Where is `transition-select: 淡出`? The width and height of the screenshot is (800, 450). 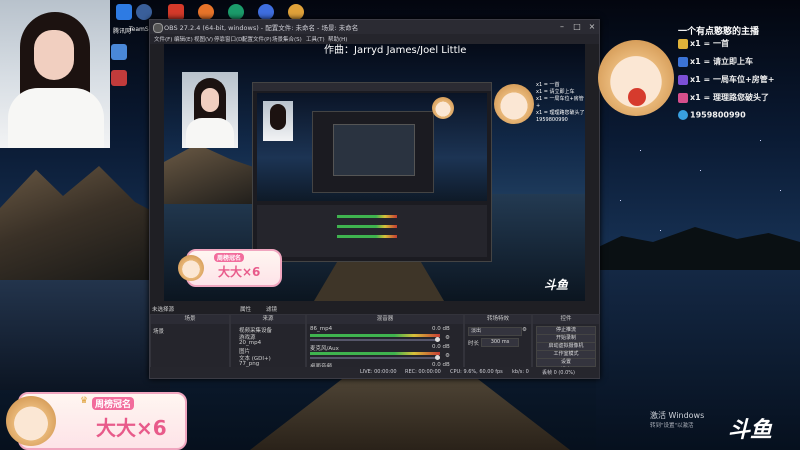 transition-select: 淡出 is located at coordinates (495, 331).